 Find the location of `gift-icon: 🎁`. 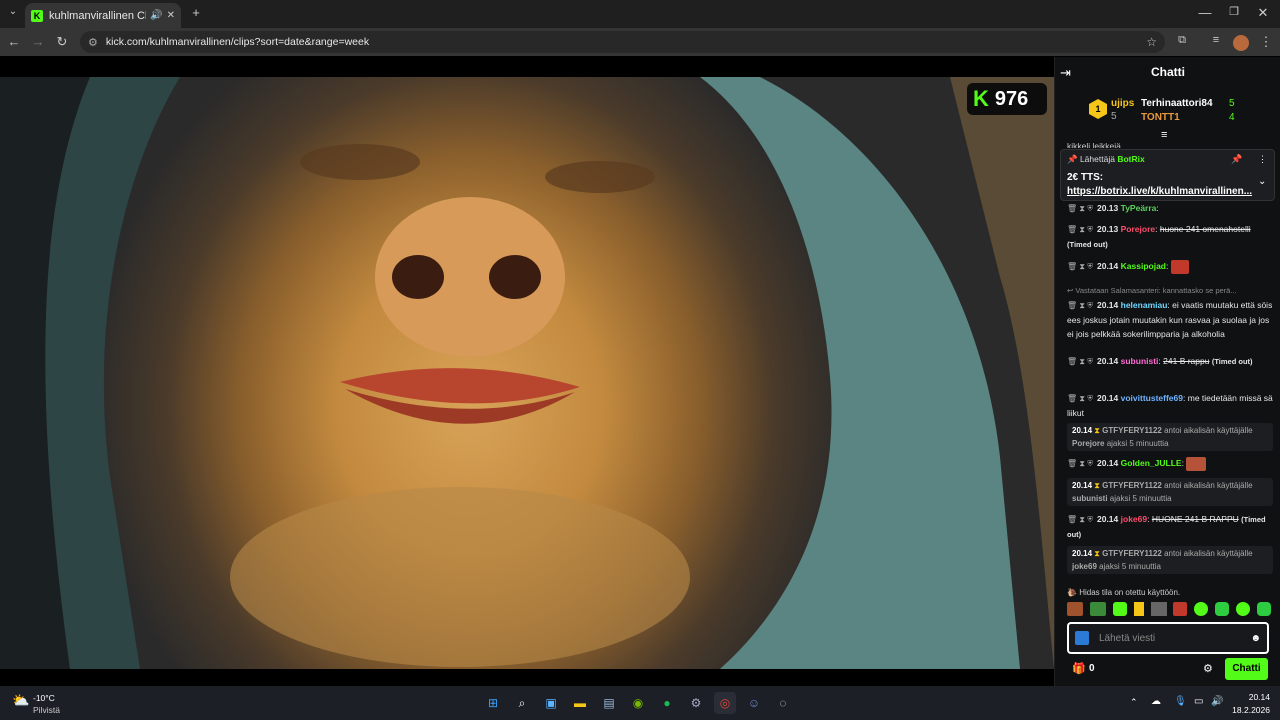

gift-icon: 🎁 is located at coordinates (1079, 668).